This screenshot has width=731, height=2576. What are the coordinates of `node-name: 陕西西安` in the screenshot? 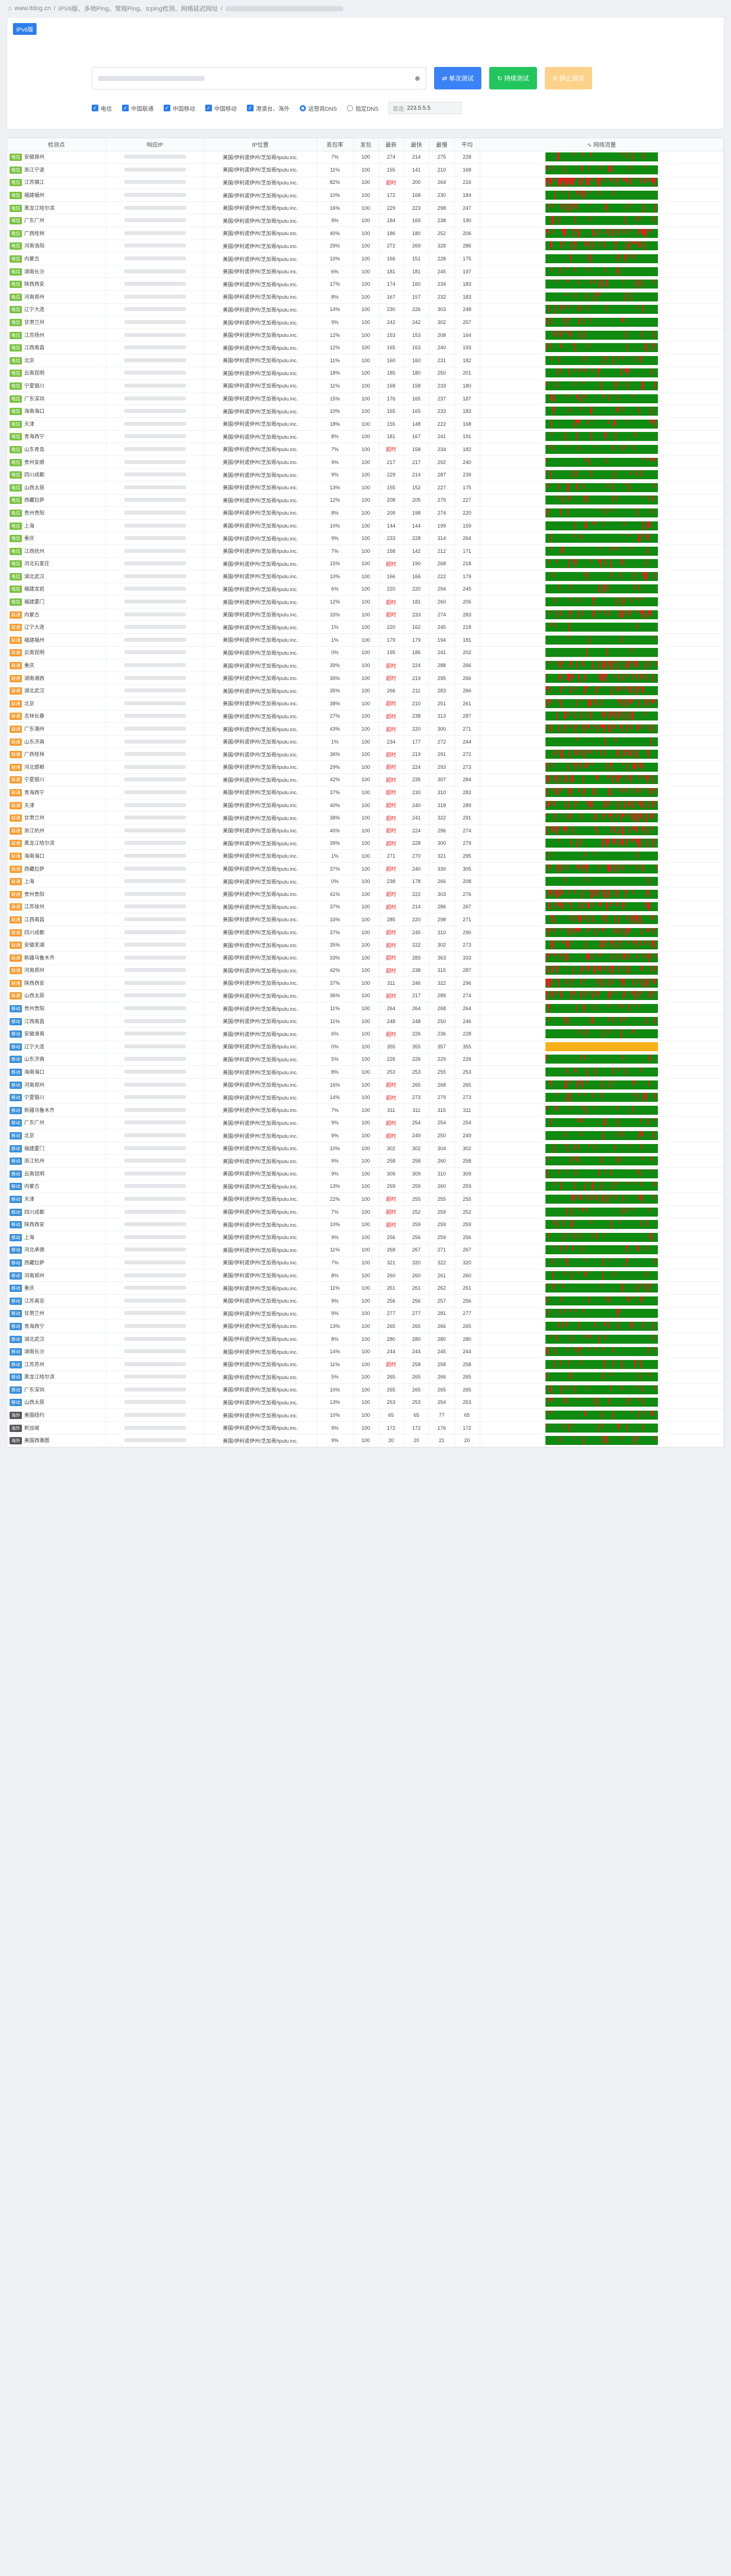 It's located at (34, 983).